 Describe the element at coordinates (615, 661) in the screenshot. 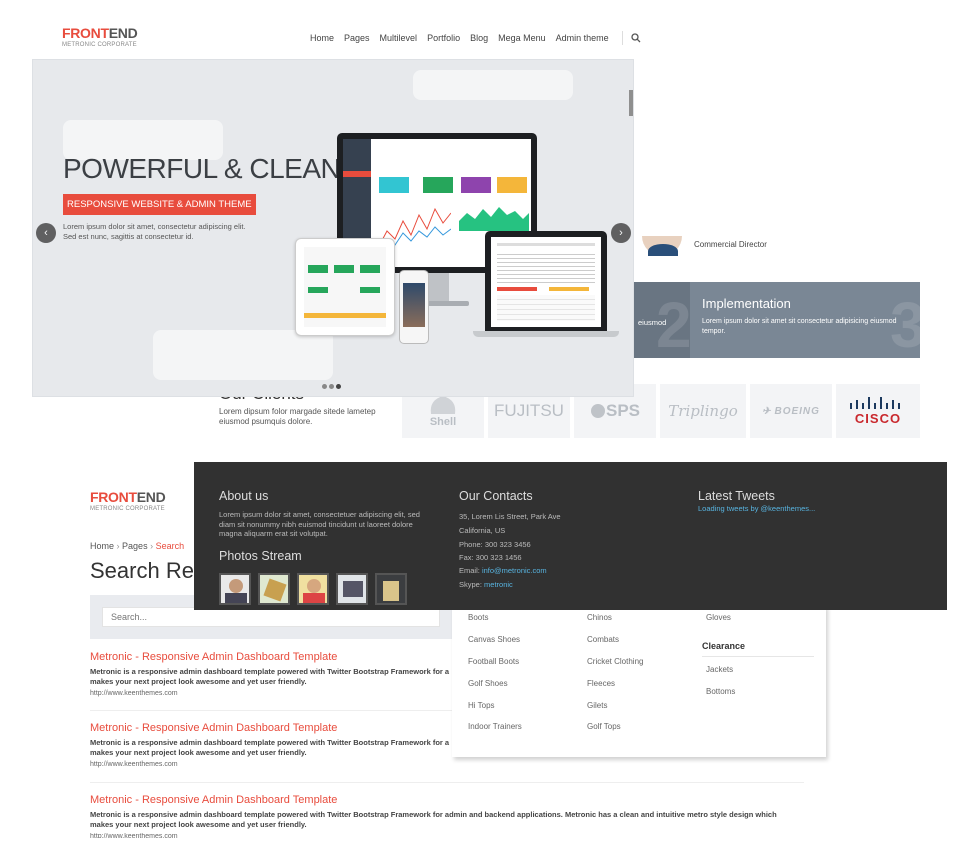

I see `mega-item: Cricket Clothing` at that location.